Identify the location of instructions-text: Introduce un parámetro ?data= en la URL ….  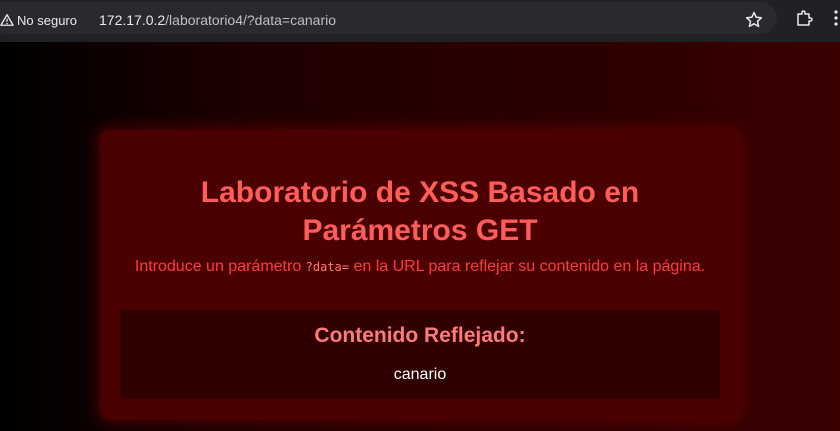
(420, 267).